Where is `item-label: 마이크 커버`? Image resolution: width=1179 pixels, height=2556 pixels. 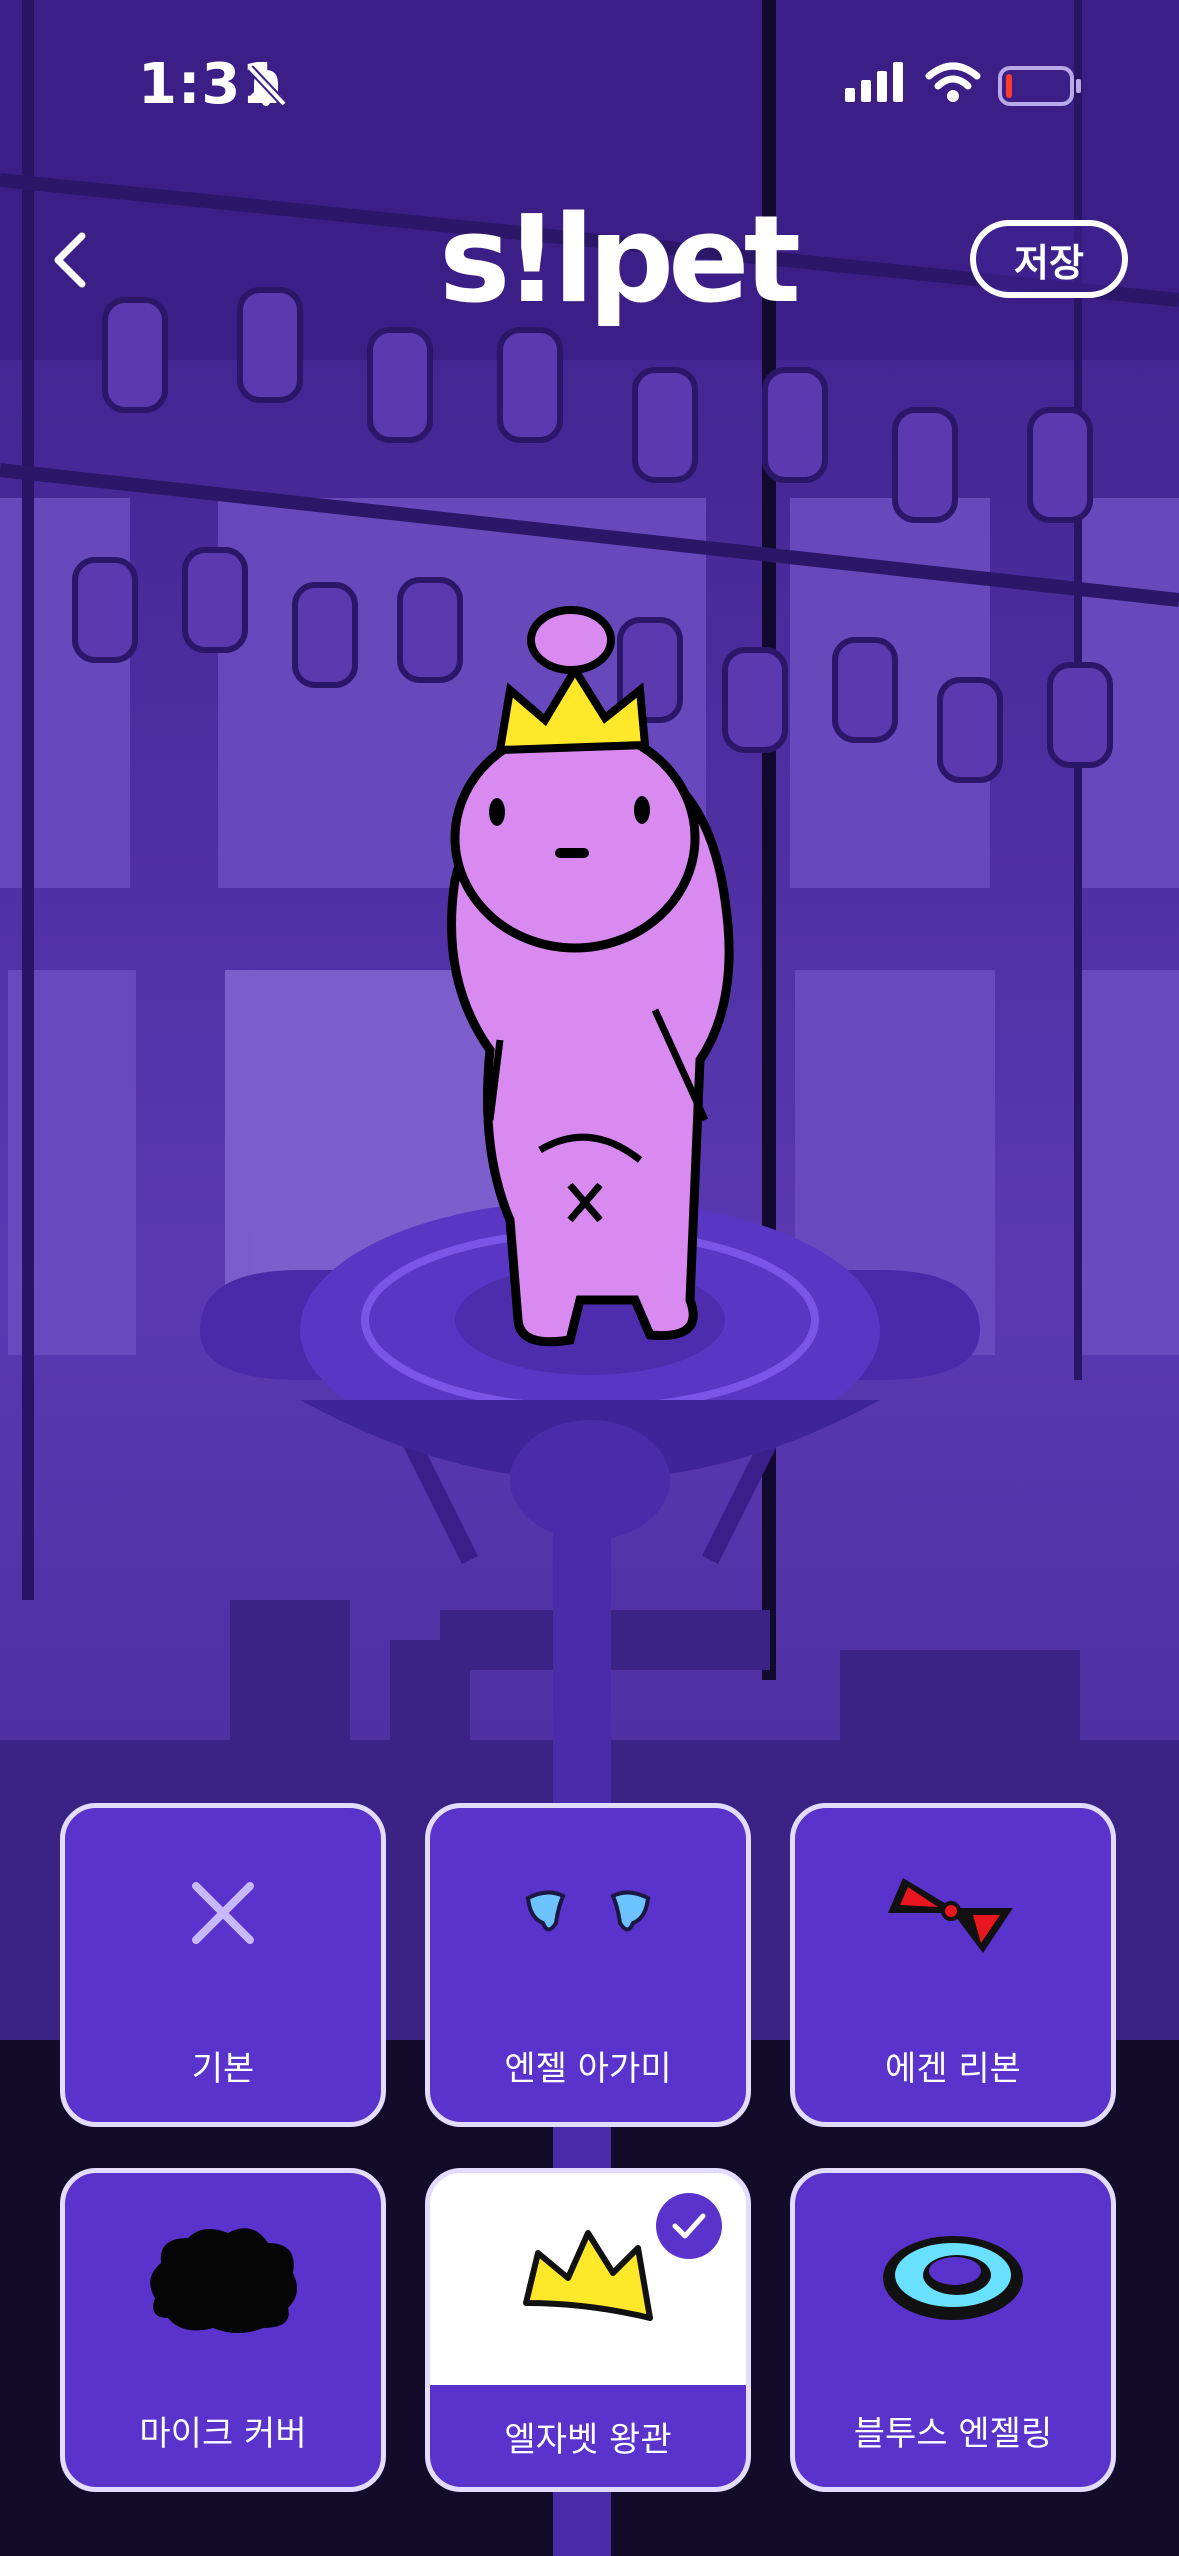 item-label: 마이크 커버 is located at coordinates (223, 2433).